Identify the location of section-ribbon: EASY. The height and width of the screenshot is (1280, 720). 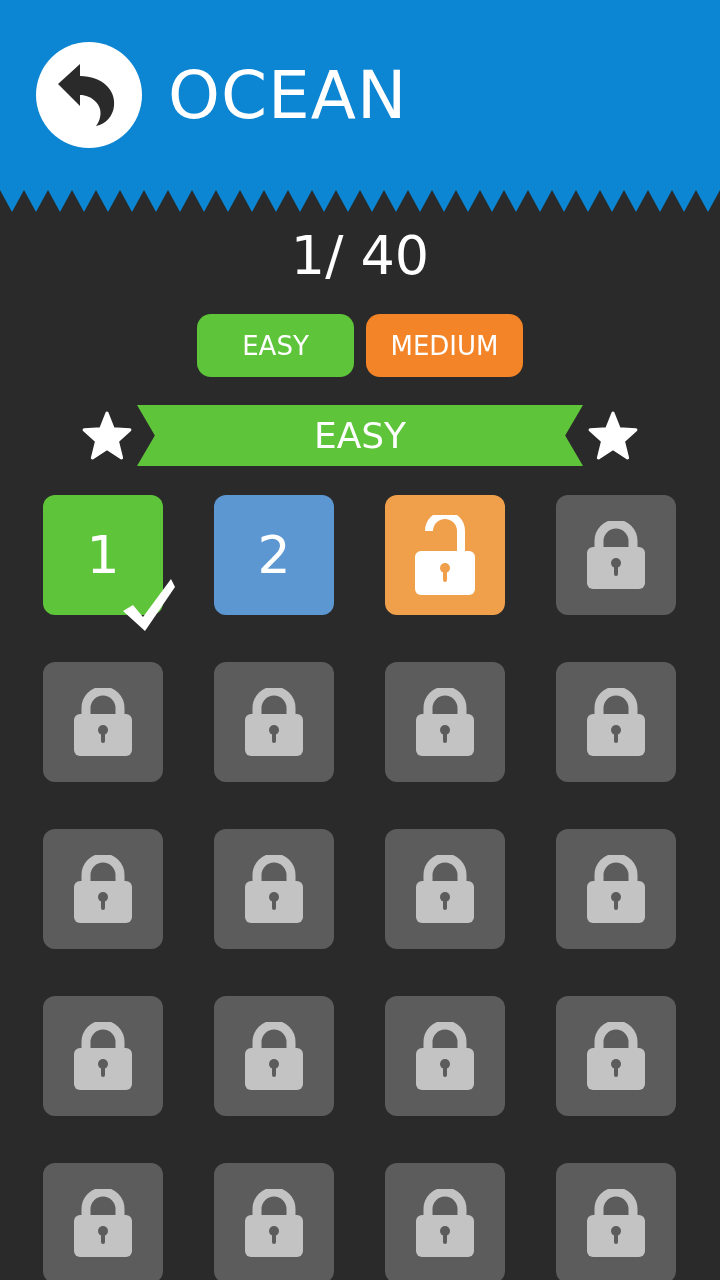
(360, 435).